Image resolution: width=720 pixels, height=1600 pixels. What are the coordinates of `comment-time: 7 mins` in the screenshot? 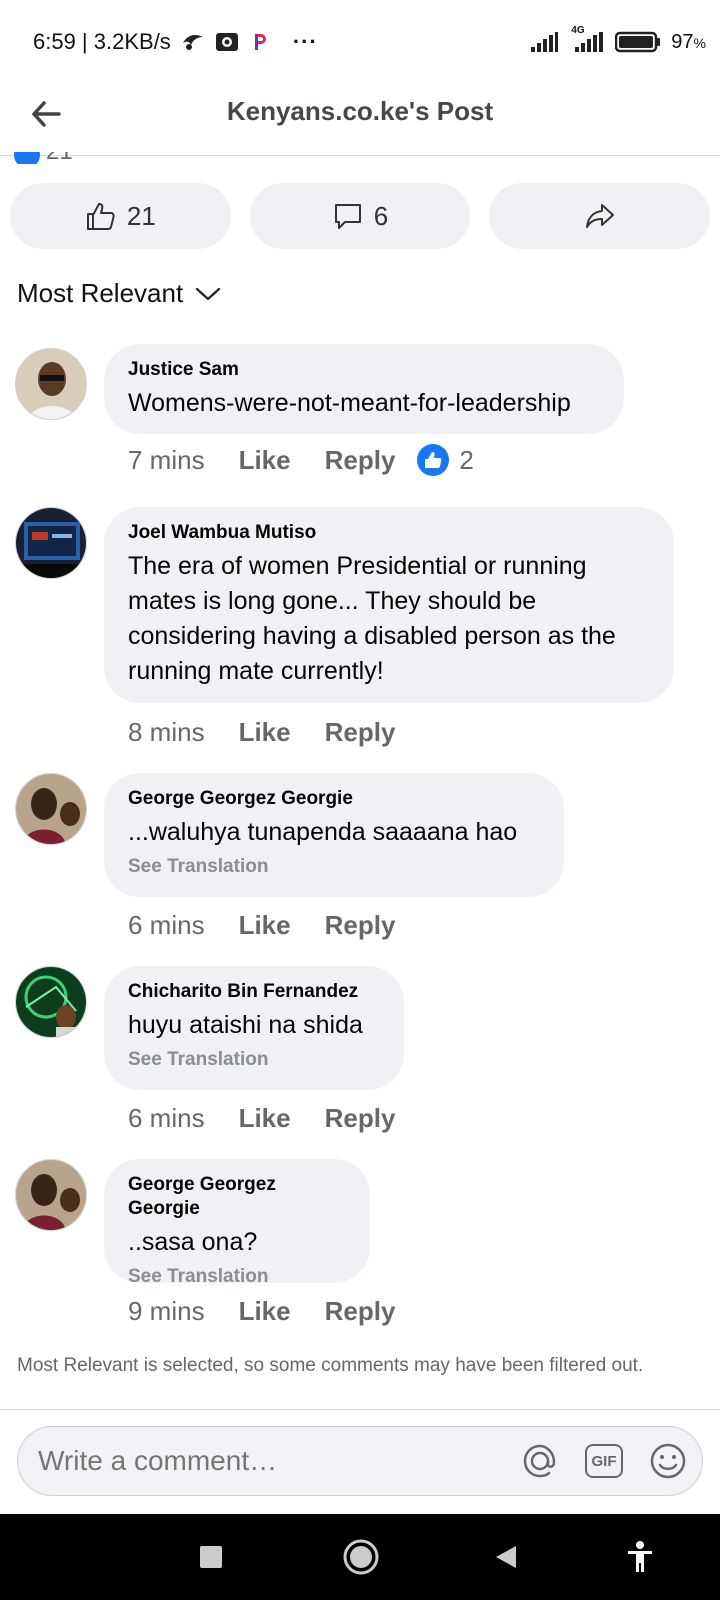 It's located at (166, 460).